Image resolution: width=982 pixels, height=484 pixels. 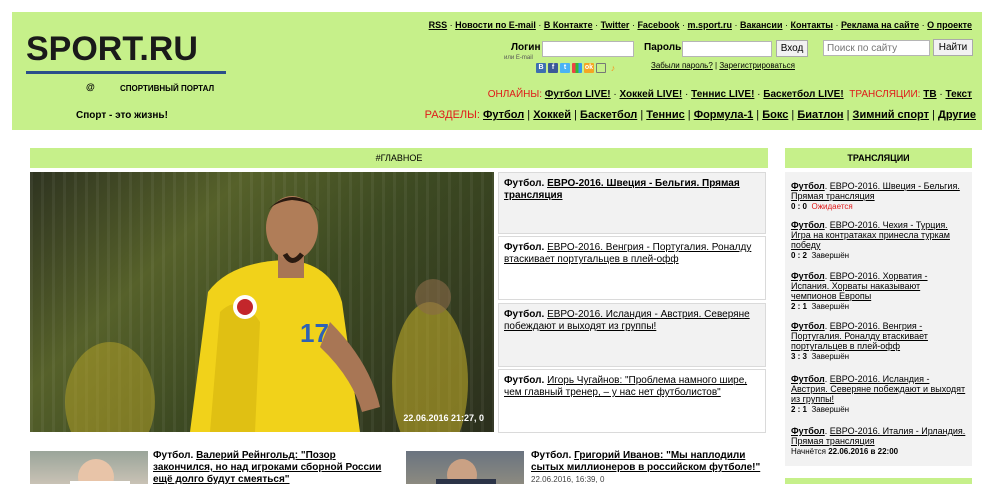 I want to click on toplink-advertising: Реклама на сайте, so click(x=880, y=25).